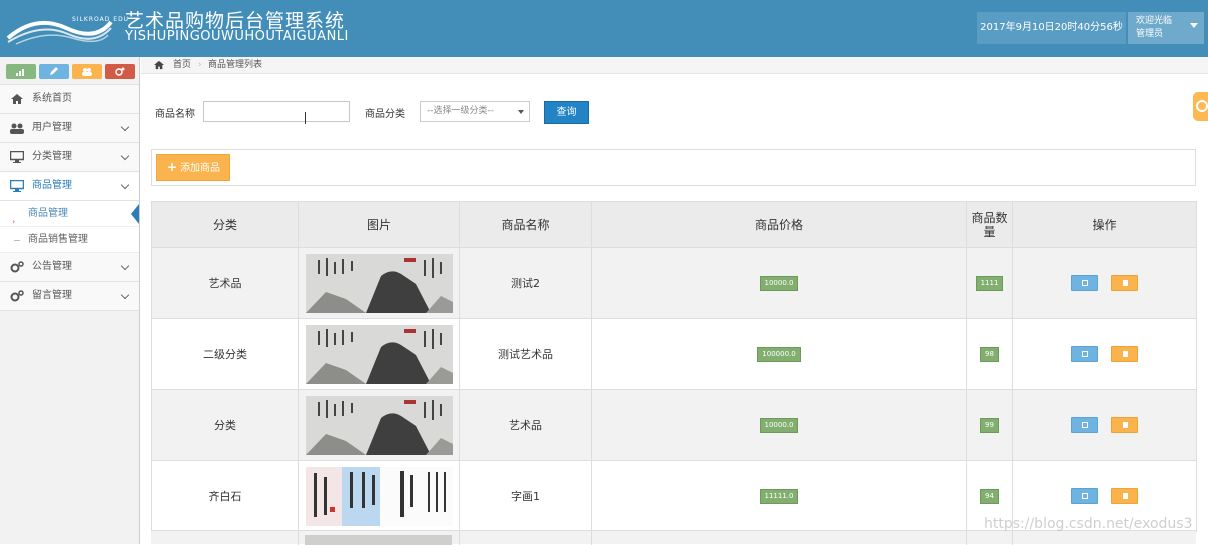 The width and height of the screenshot is (1208, 545). Describe the element at coordinates (1104, 224) in the screenshot. I see `column-header-actions: 操作` at that location.